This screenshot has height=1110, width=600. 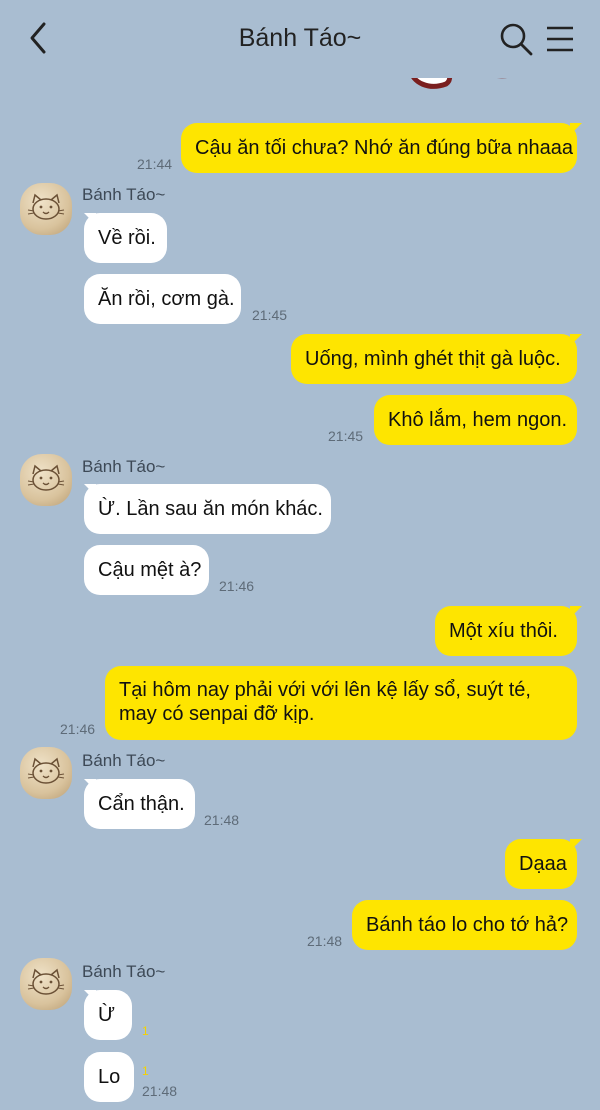 I want to click on message-text: Một xíu thôi., so click(x=503, y=631).